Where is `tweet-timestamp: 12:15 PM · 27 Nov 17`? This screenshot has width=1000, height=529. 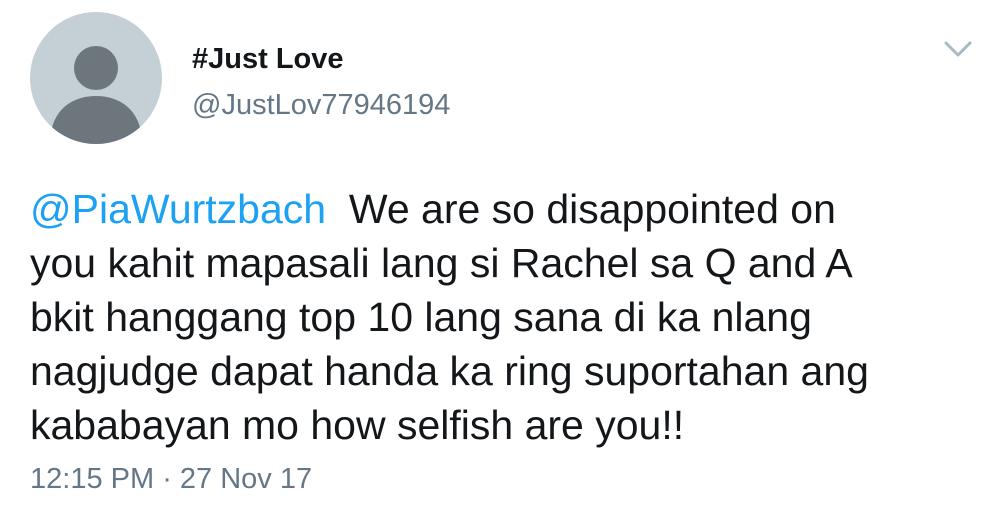 tweet-timestamp: 12:15 PM · 27 Nov 17 is located at coordinates (171, 479).